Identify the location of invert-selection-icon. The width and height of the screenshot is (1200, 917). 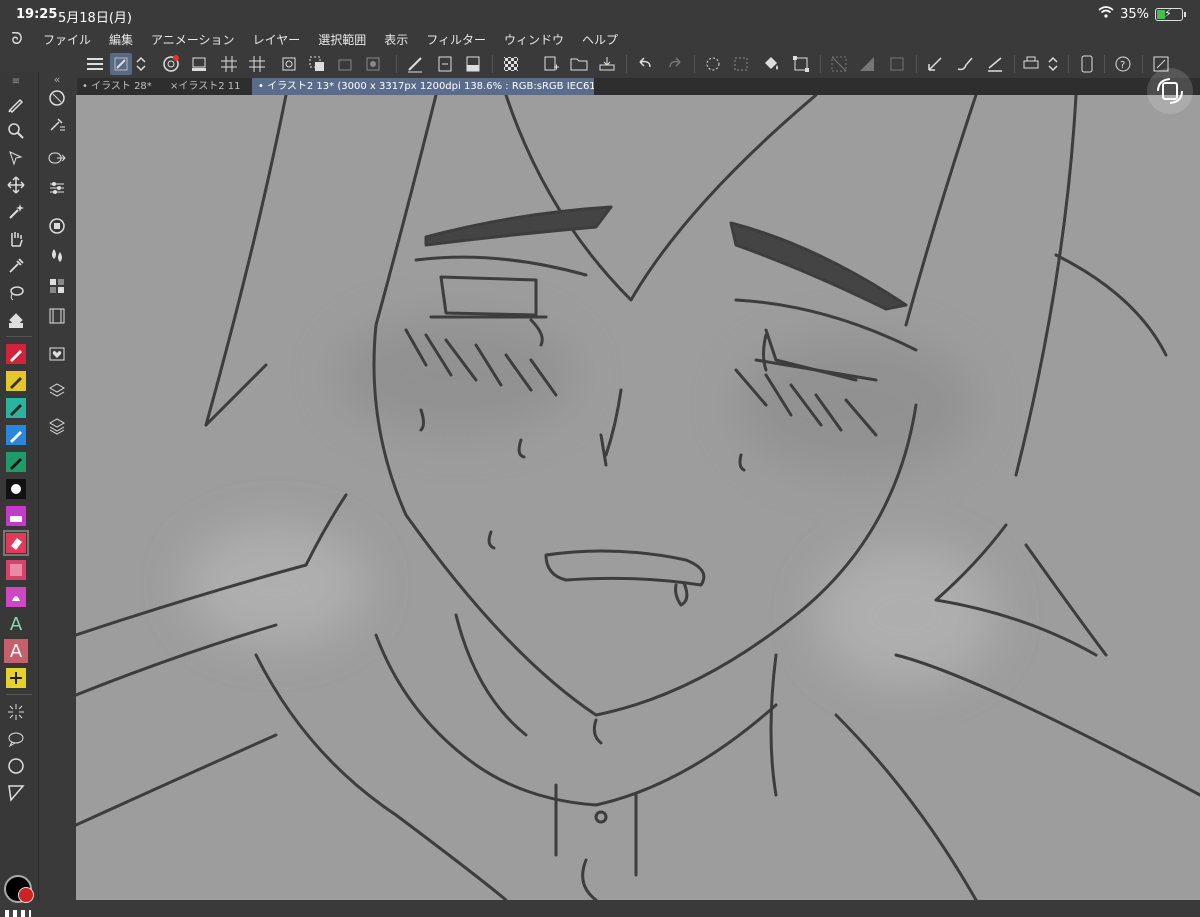
(867, 64).